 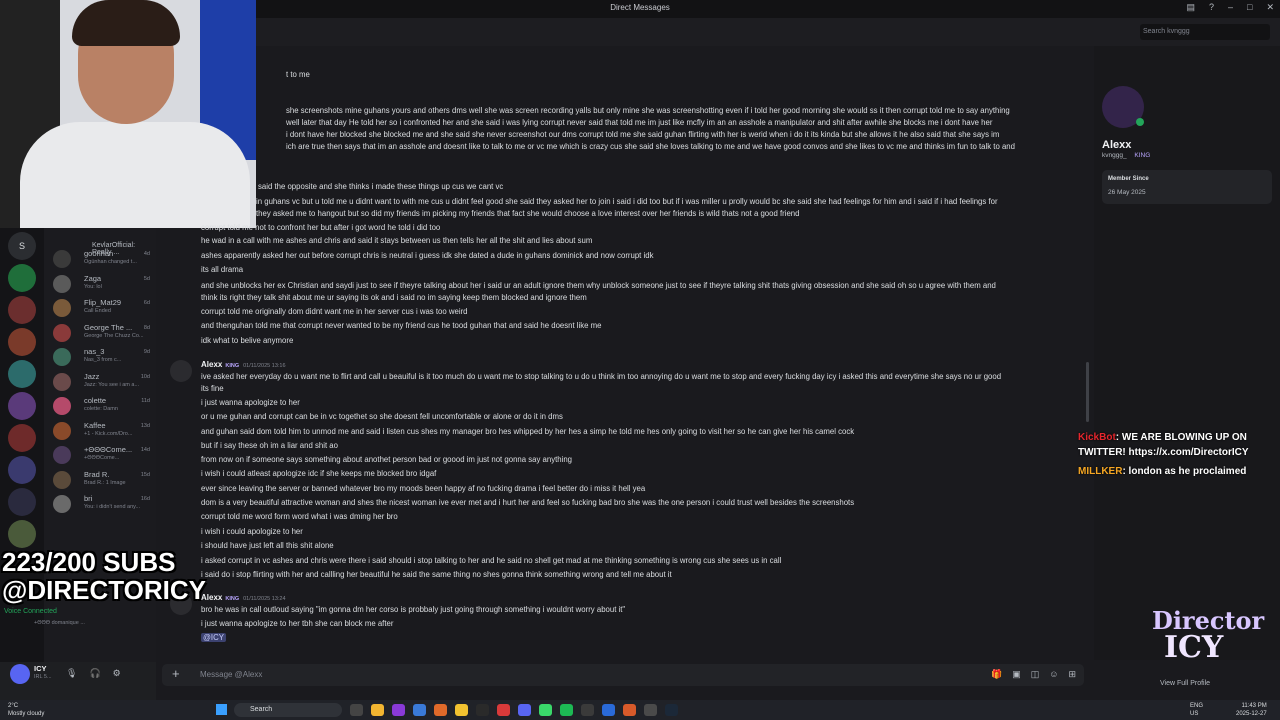 I want to click on settings-icon: ⚙, so click(x=117, y=673).